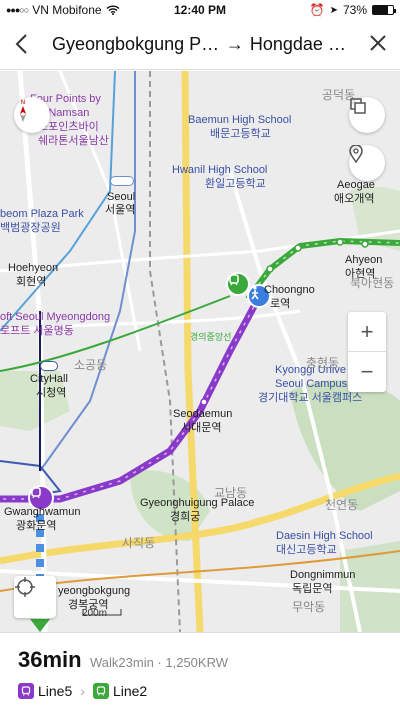 The image size is (400, 711). Describe the element at coordinates (380, 10) in the screenshot. I see `battery-fill` at that location.